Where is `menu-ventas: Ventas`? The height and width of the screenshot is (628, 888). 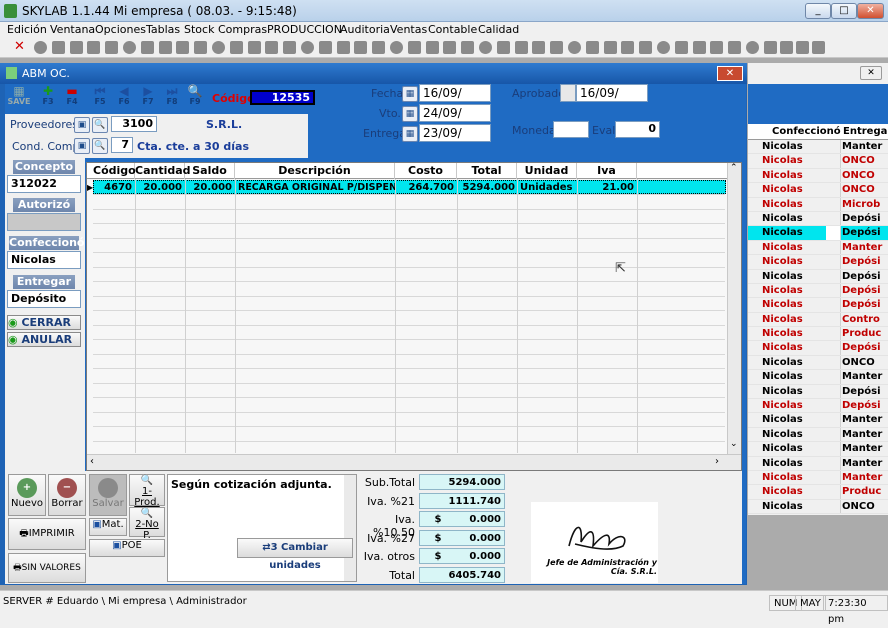
menu-ventas: Ventas is located at coordinates (408, 29).